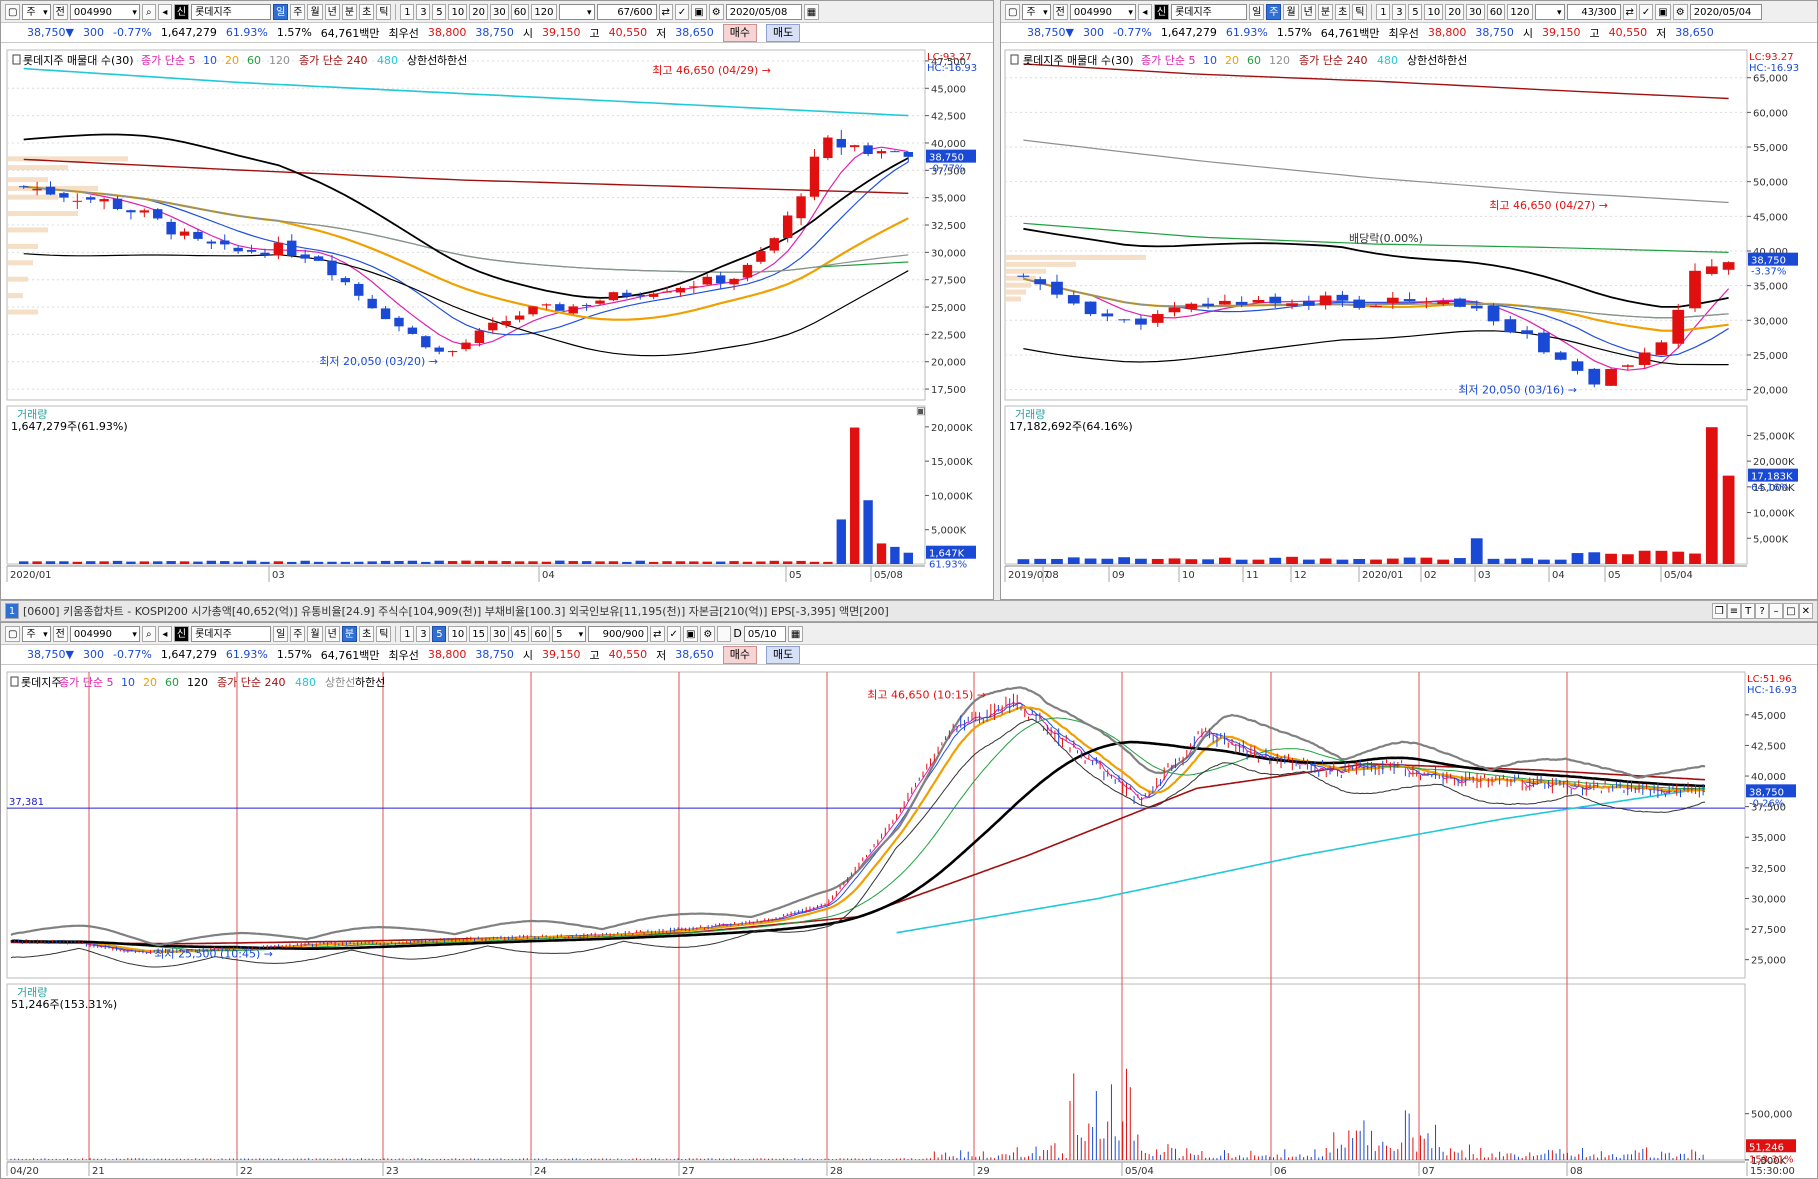 This screenshot has width=1818, height=1179. I want to click on date-input: 05/10, so click(764, 633).